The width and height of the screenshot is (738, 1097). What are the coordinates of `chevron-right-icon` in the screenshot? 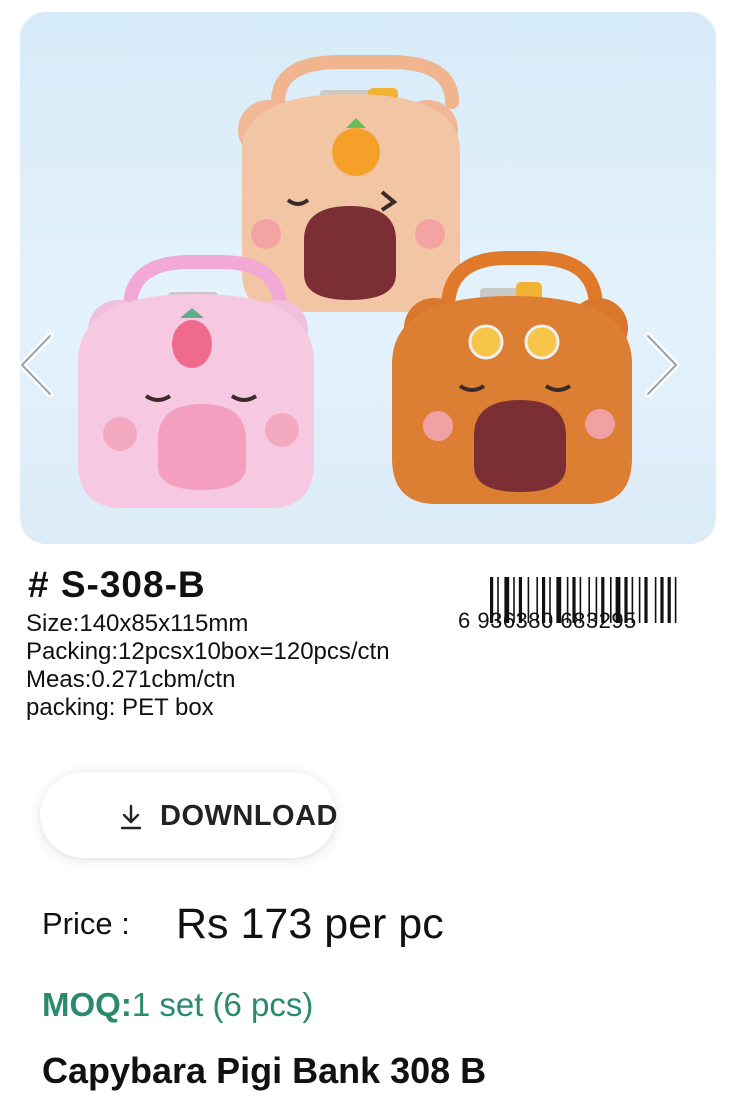 It's located at (662, 365).